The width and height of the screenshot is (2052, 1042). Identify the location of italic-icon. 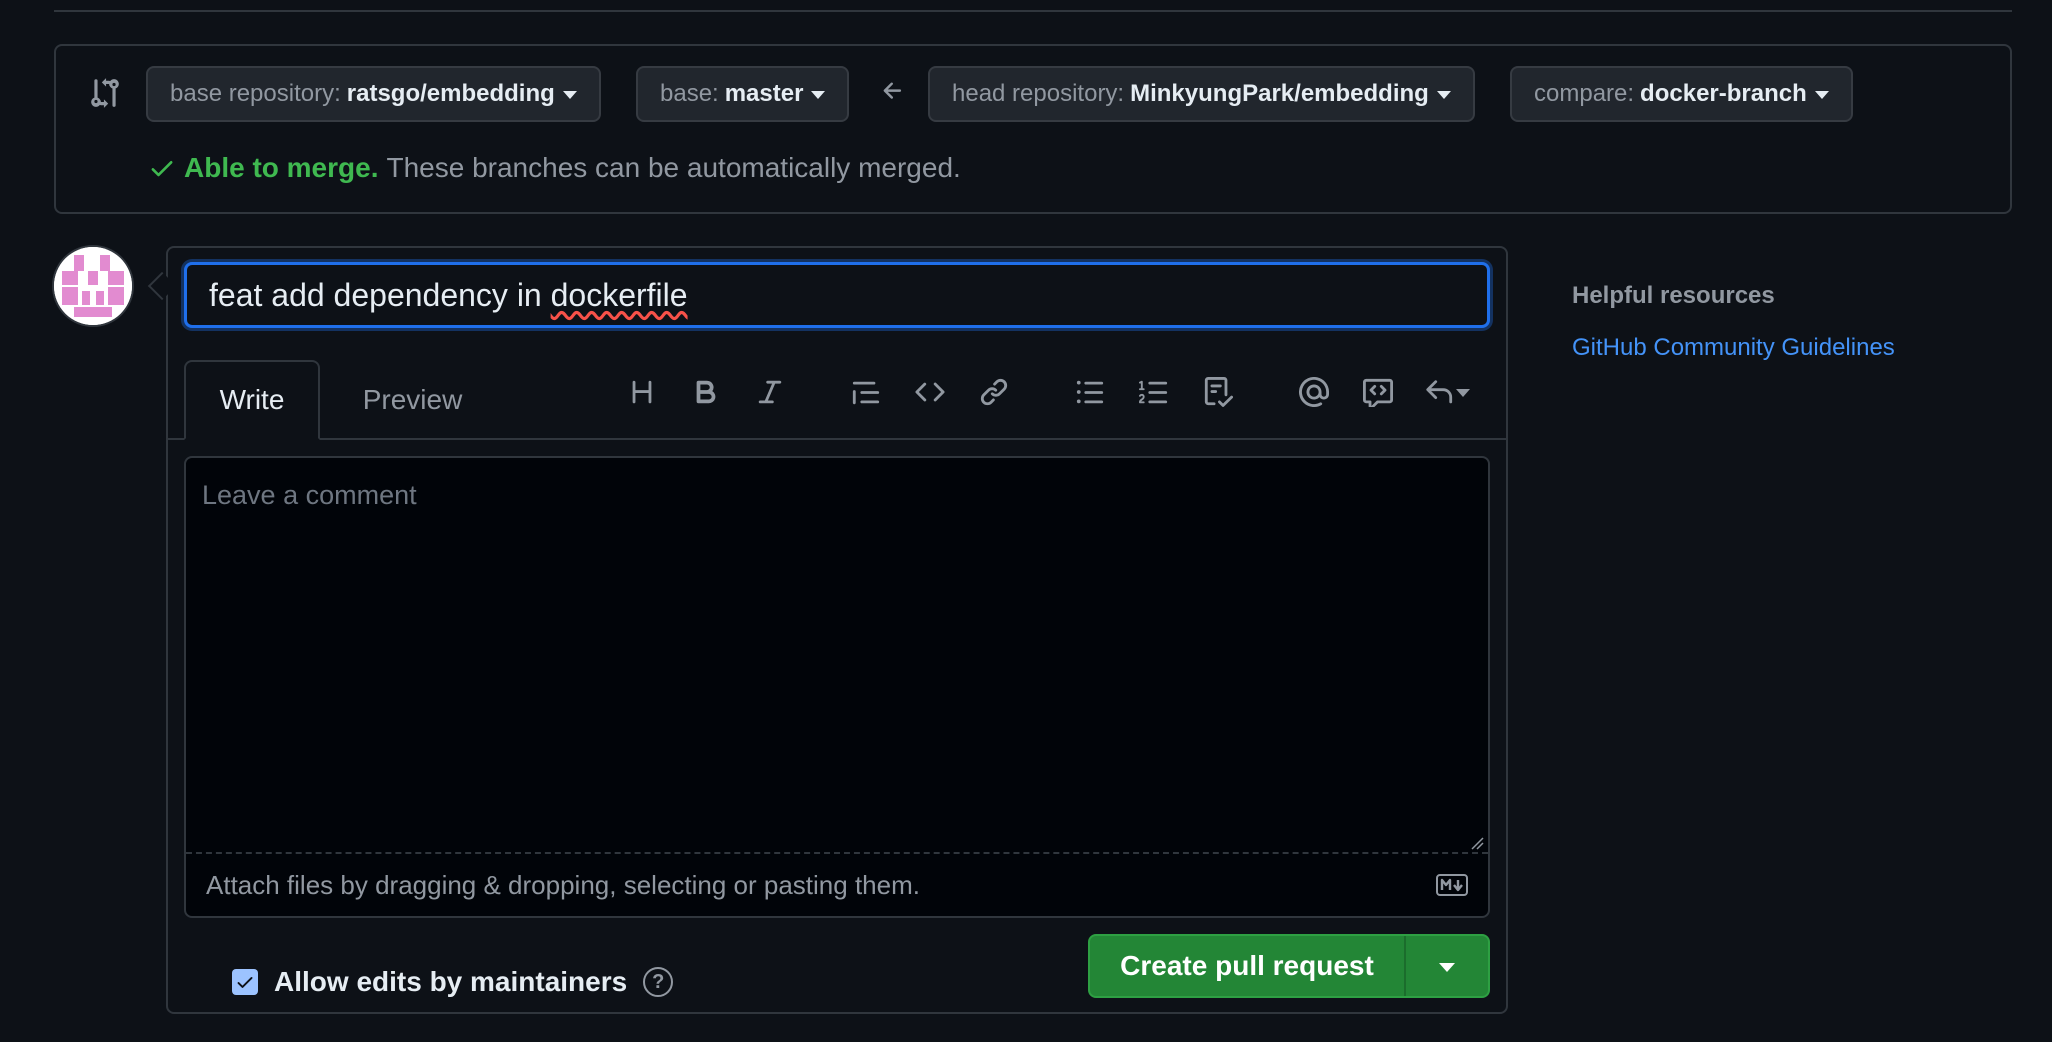
(770, 392).